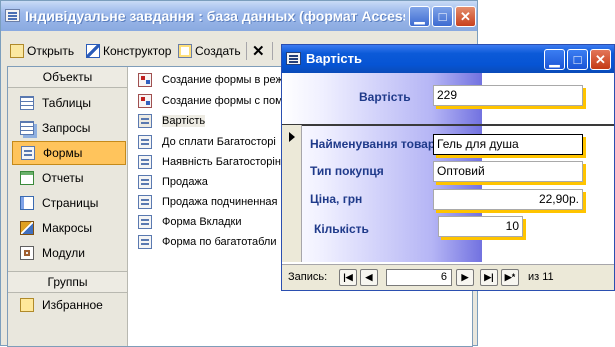 The width and height of the screenshot is (615, 347). I want to click on record-label: Запись:, so click(308, 277).